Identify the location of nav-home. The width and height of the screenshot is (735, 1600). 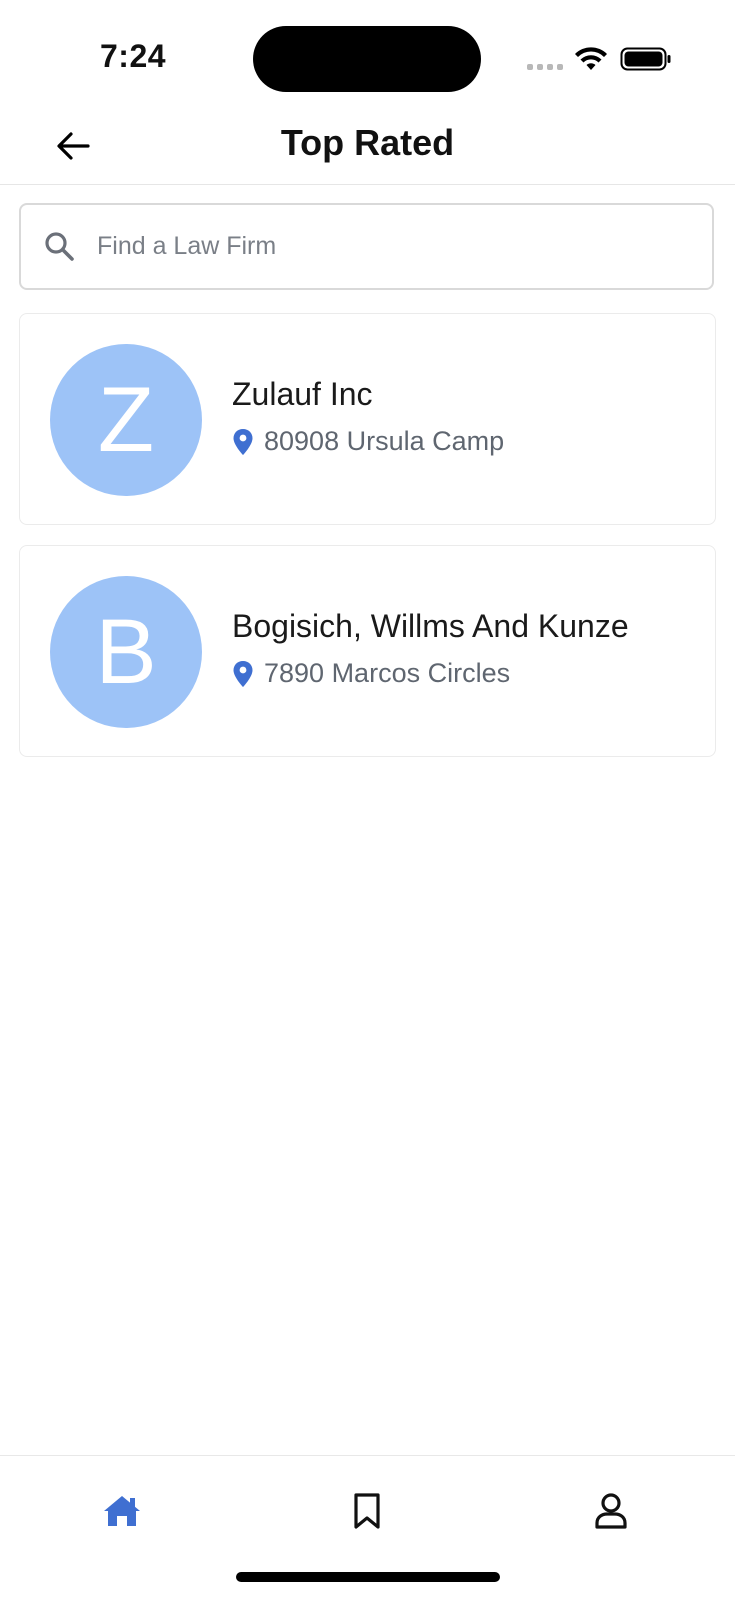
(122, 1511).